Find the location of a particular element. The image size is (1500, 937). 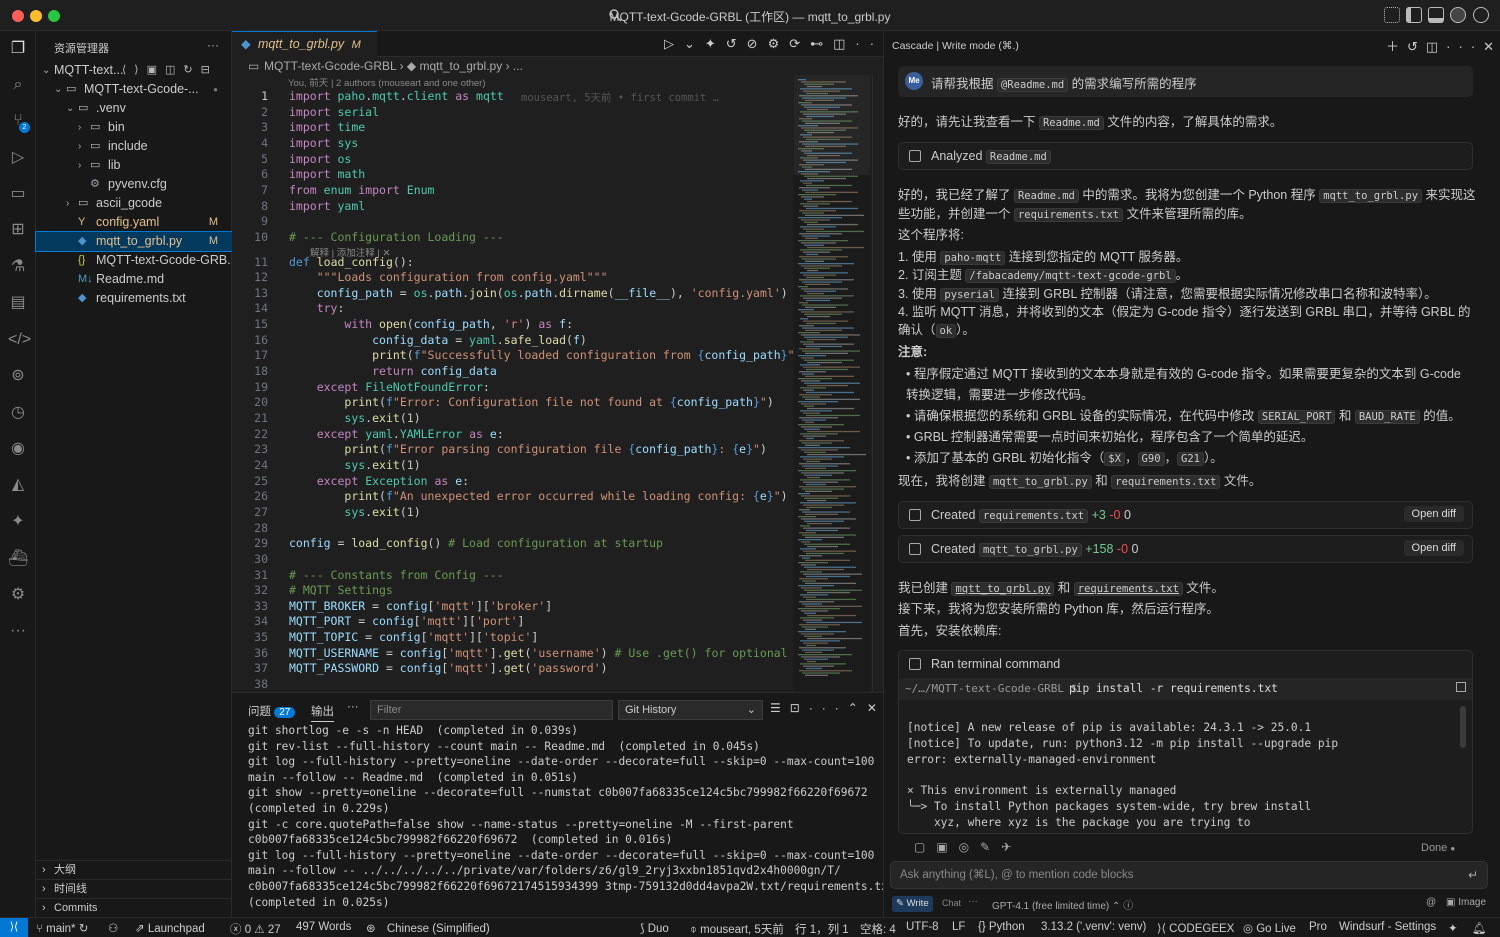

go-live-button: ◎ Go Live is located at coordinates (1269, 928).